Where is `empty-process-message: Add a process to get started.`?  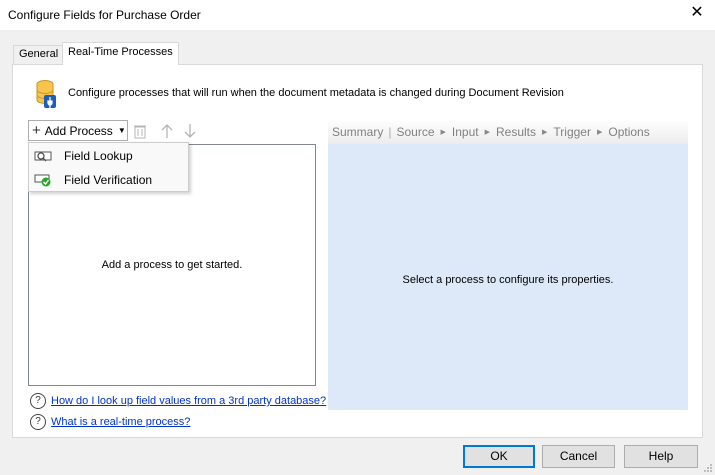 empty-process-message: Add a process to get started. is located at coordinates (172, 265).